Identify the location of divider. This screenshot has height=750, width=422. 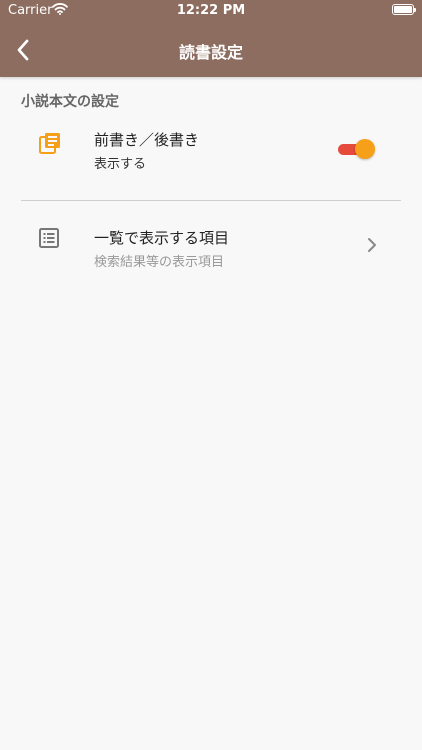
(211, 200).